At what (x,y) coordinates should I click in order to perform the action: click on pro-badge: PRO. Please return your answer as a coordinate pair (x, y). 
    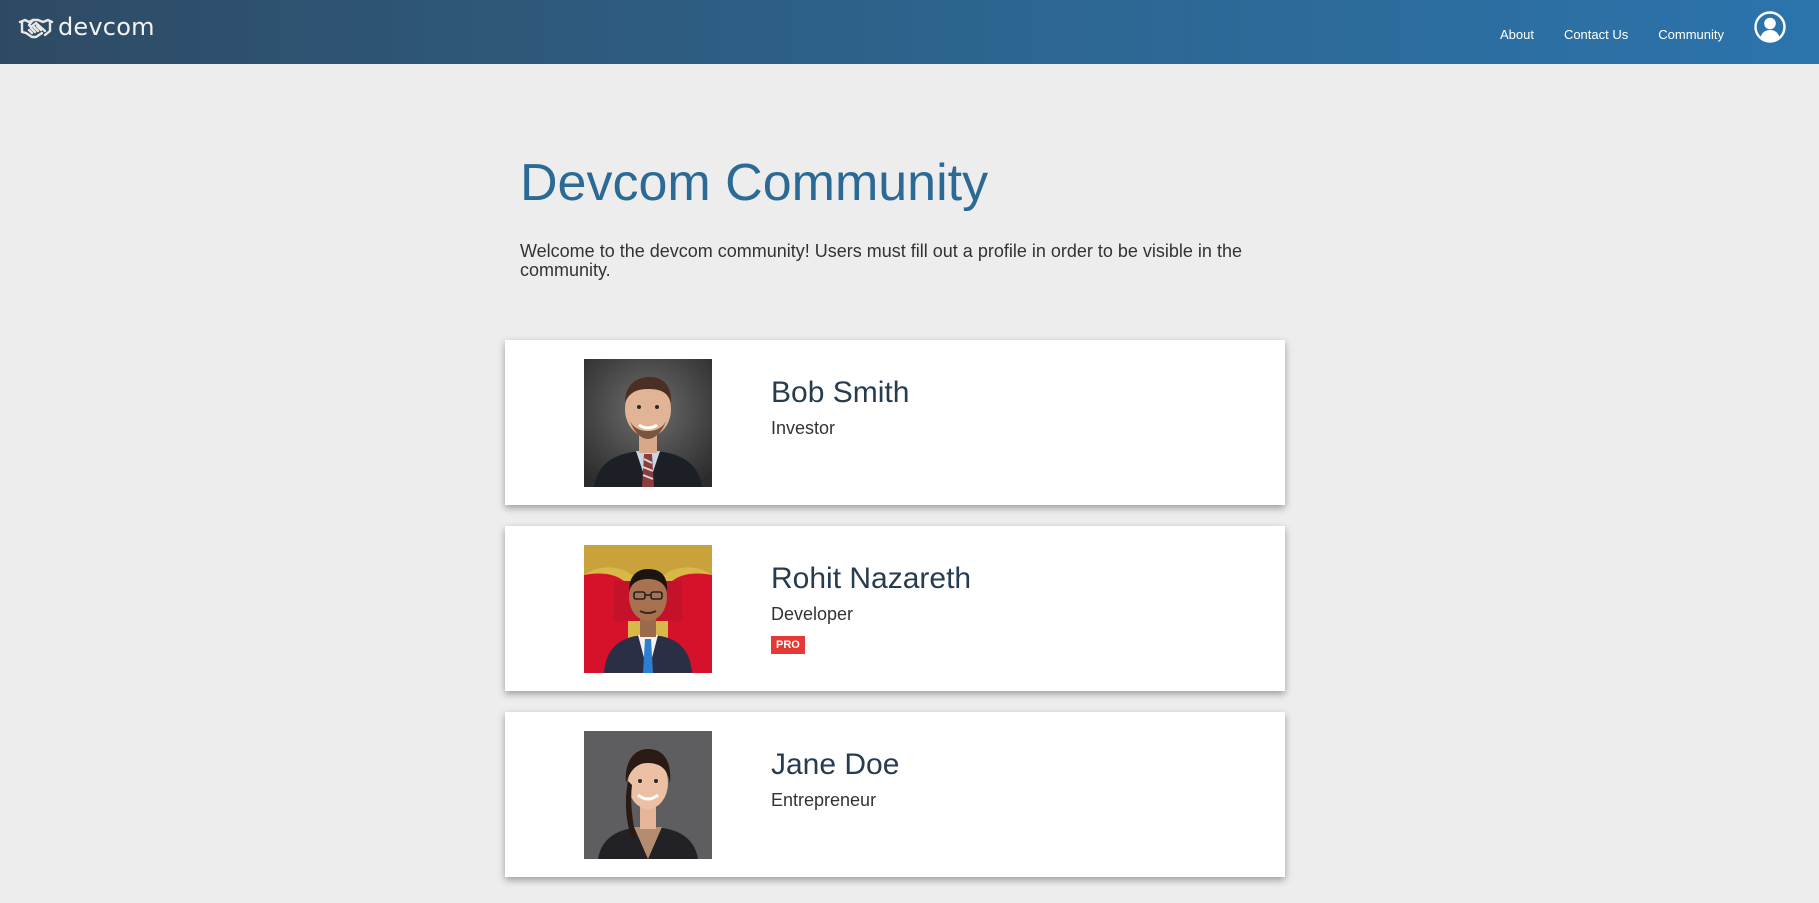
    Looking at the image, I should click on (788, 645).